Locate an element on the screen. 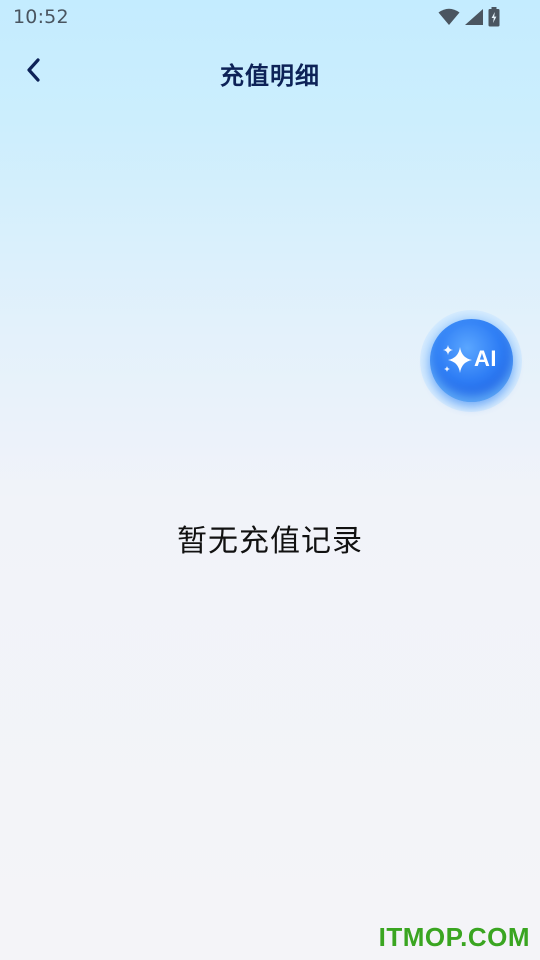 This screenshot has width=540, height=960. header: 充值明细 is located at coordinates (270, 74).